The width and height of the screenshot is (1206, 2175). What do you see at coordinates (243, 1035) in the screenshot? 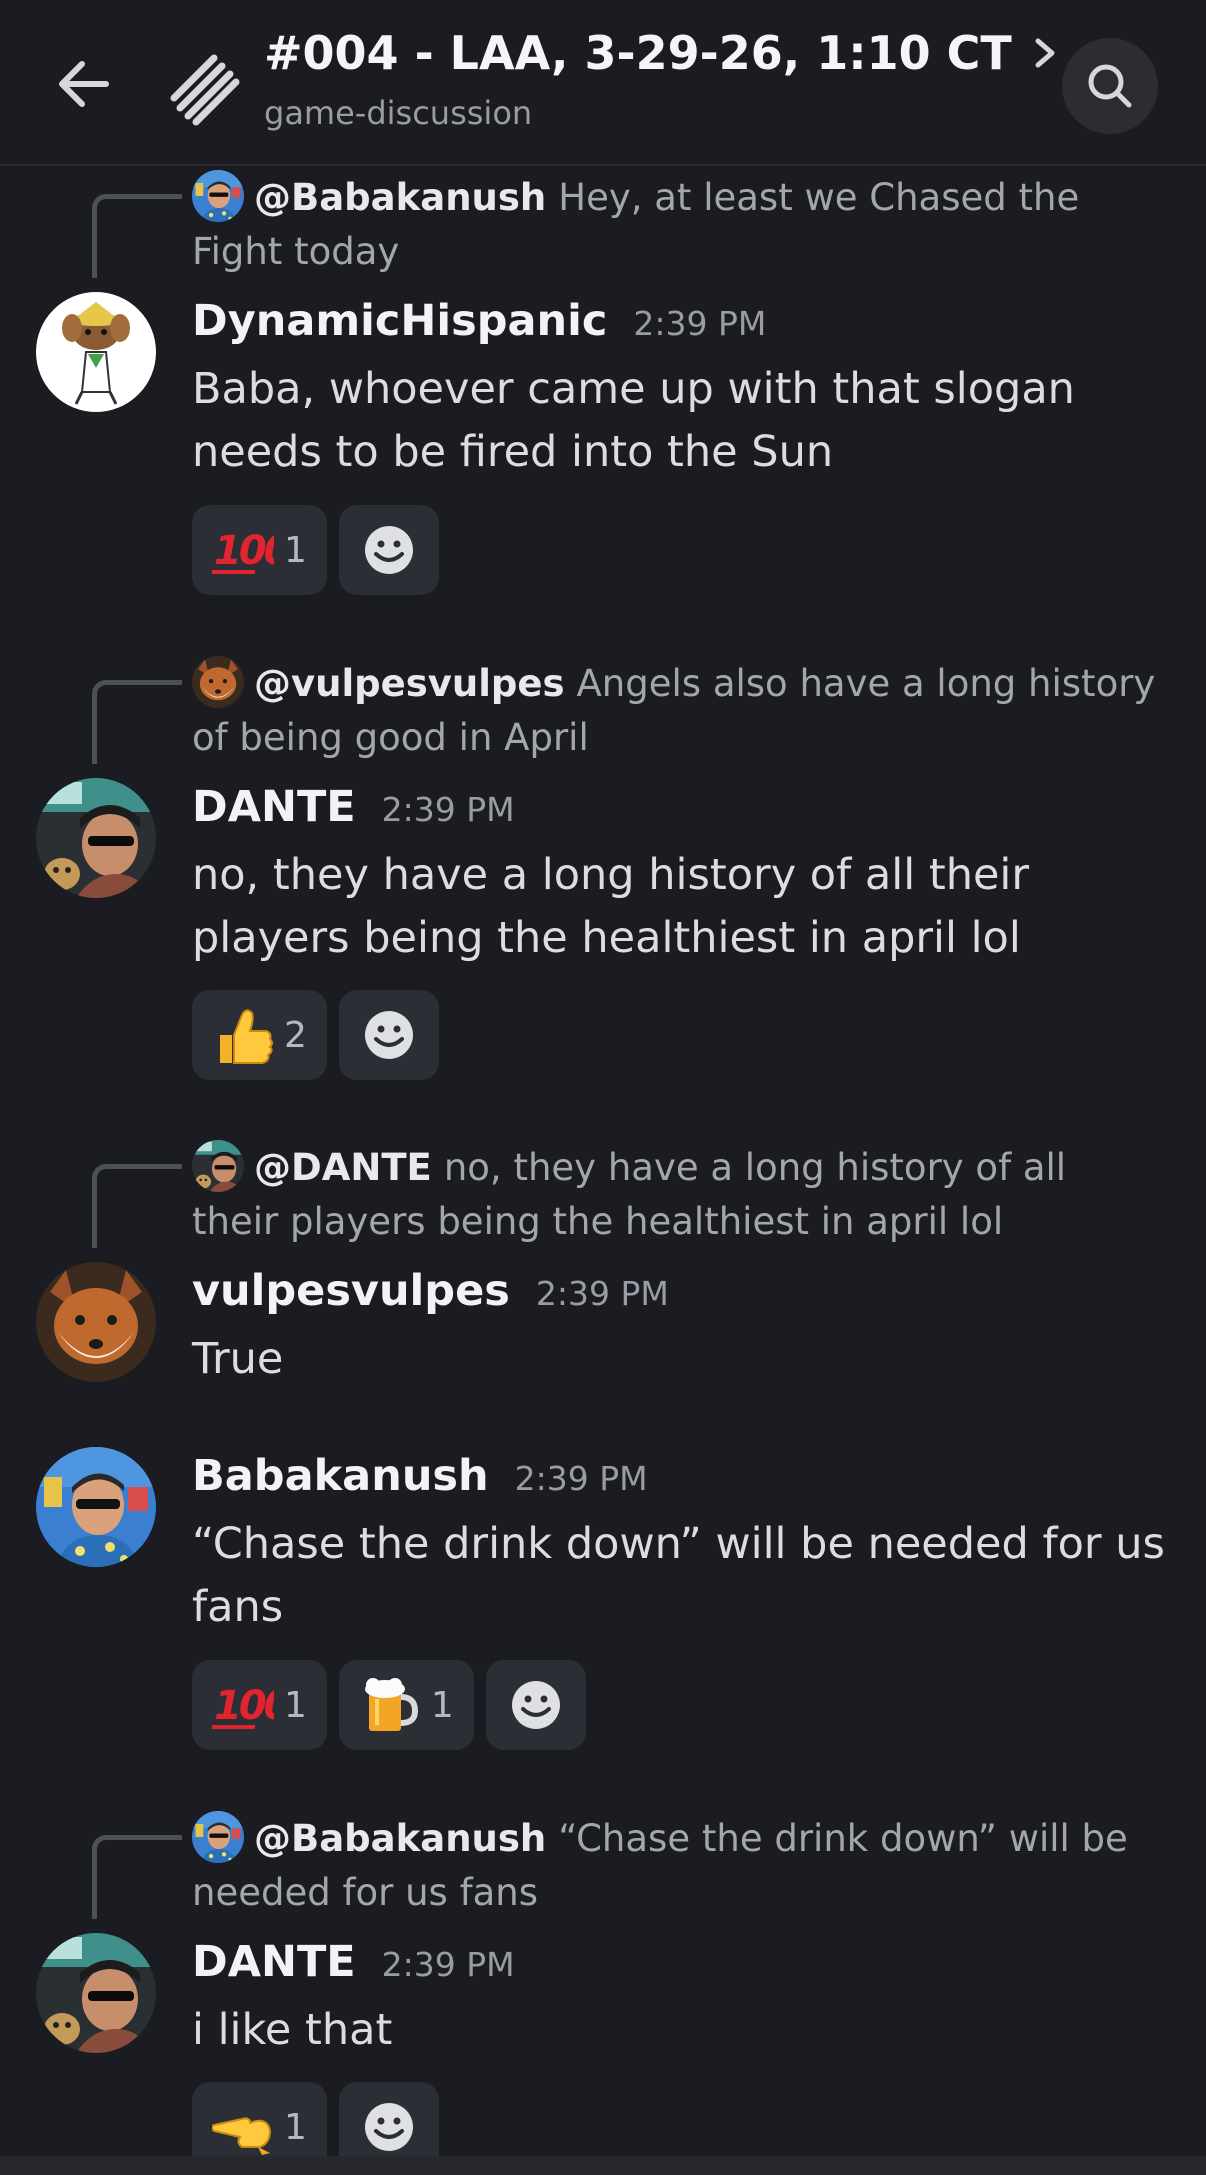
I see `thumbs-up-icon` at bounding box center [243, 1035].